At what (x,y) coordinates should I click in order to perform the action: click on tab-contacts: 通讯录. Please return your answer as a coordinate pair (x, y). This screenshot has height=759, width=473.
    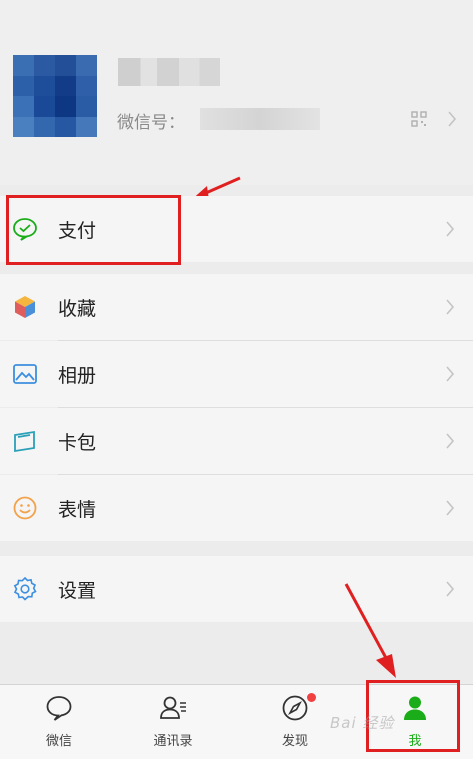
    Looking at the image, I should click on (173, 722).